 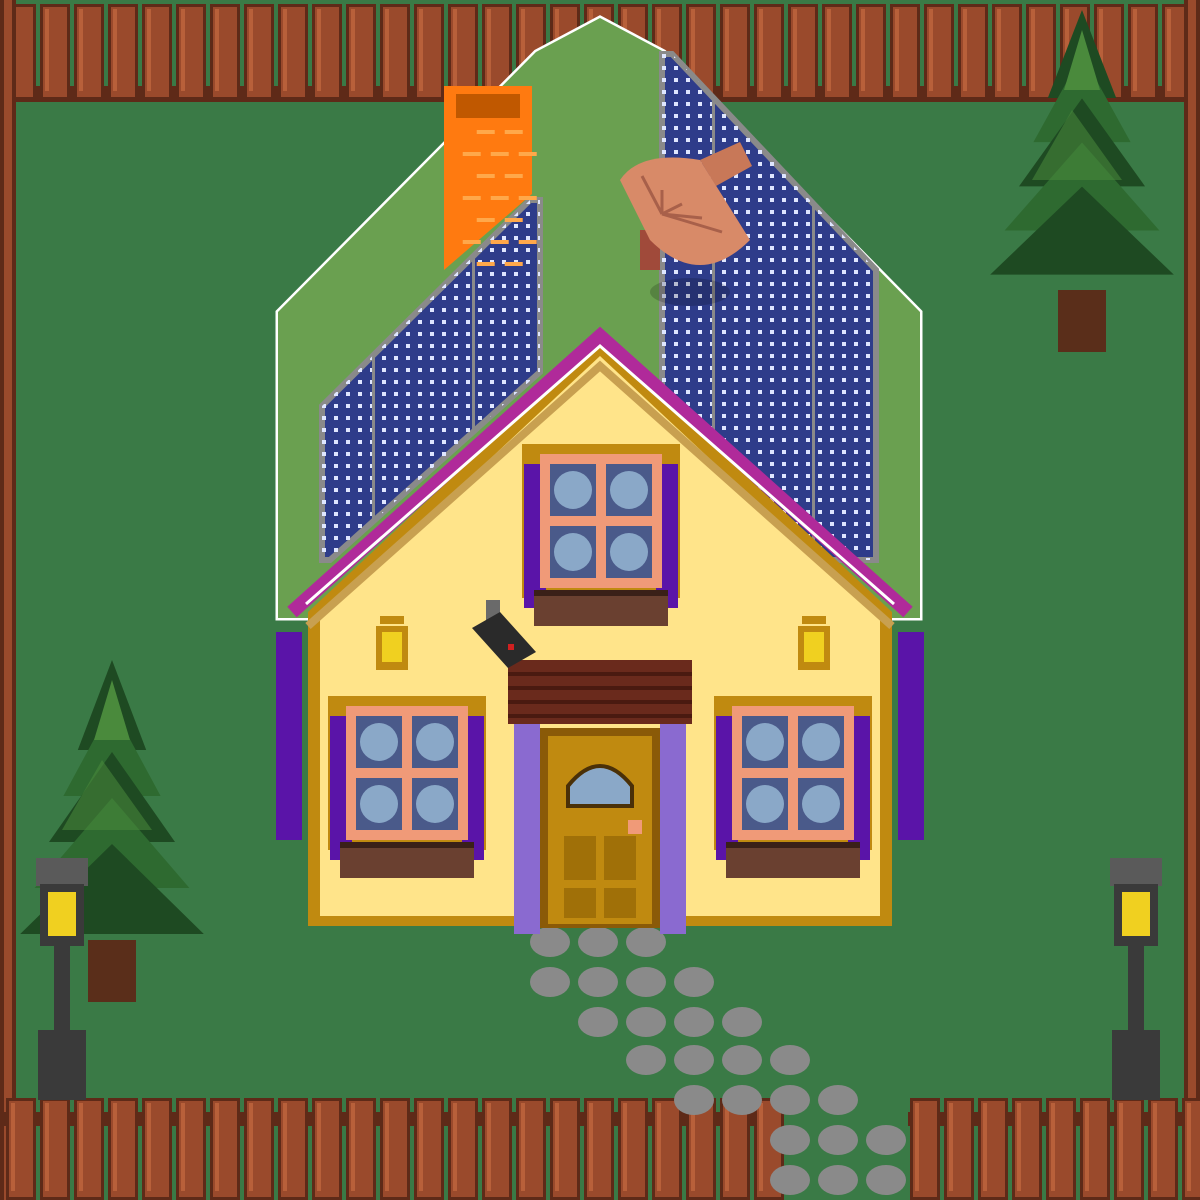 I want to click on right-window, so click(x=793, y=787).